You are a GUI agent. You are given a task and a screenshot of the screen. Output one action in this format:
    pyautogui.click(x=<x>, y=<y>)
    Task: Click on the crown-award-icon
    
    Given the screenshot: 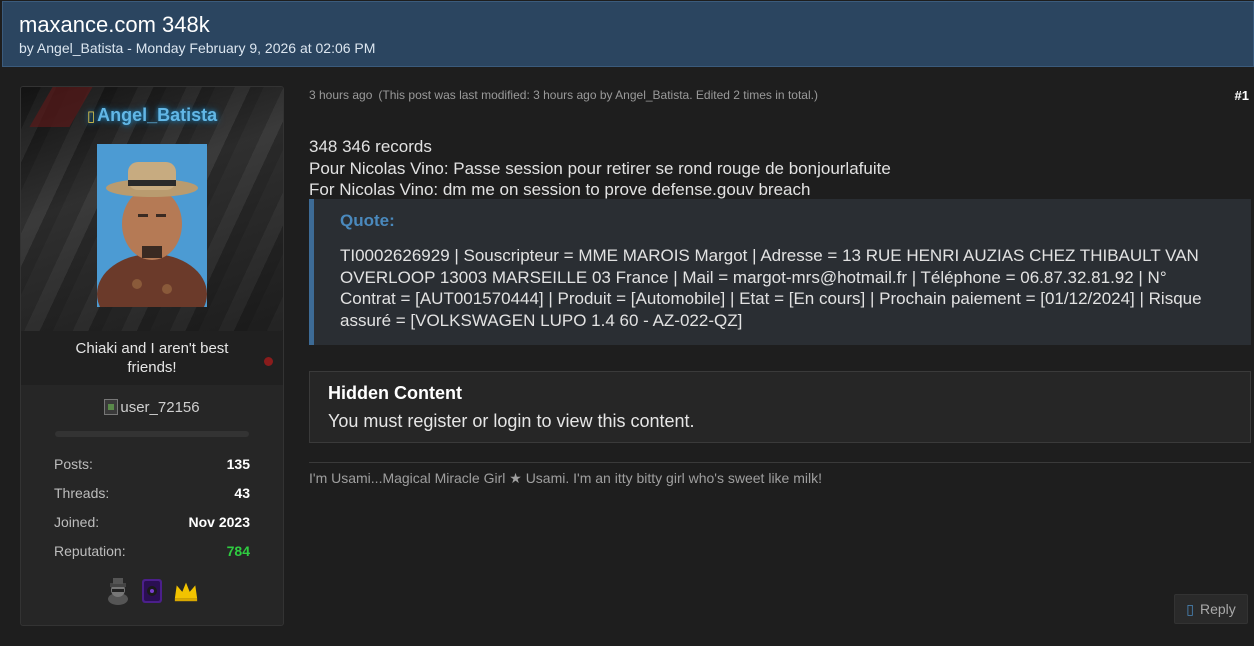 What is the action you would take?
    pyautogui.click(x=186, y=591)
    